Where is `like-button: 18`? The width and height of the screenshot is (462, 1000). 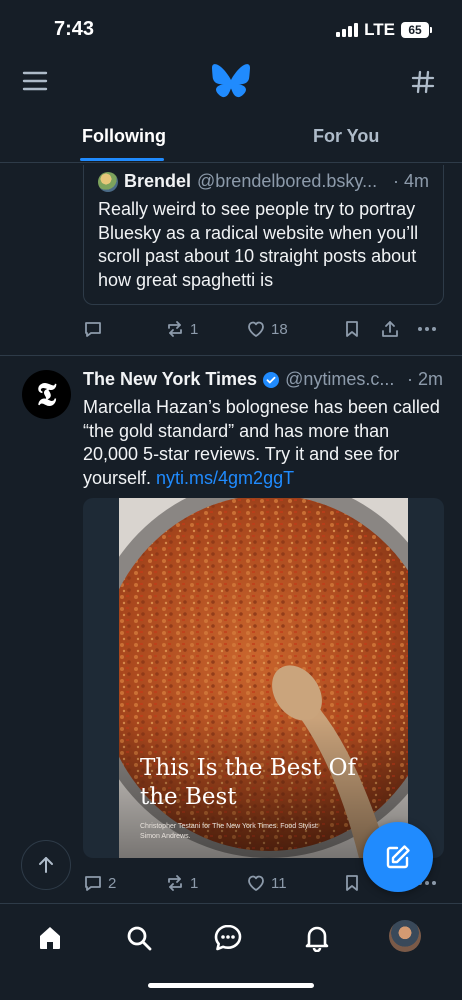 like-button: 18 is located at coordinates (267, 329).